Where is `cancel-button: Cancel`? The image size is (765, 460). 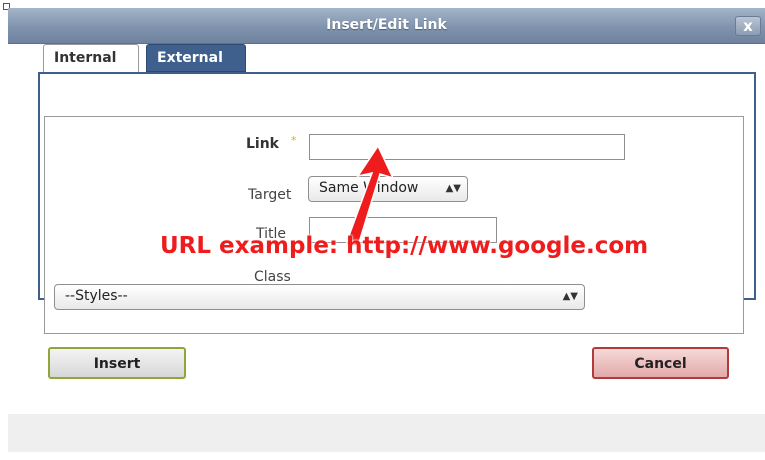
cancel-button: Cancel is located at coordinates (660, 363).